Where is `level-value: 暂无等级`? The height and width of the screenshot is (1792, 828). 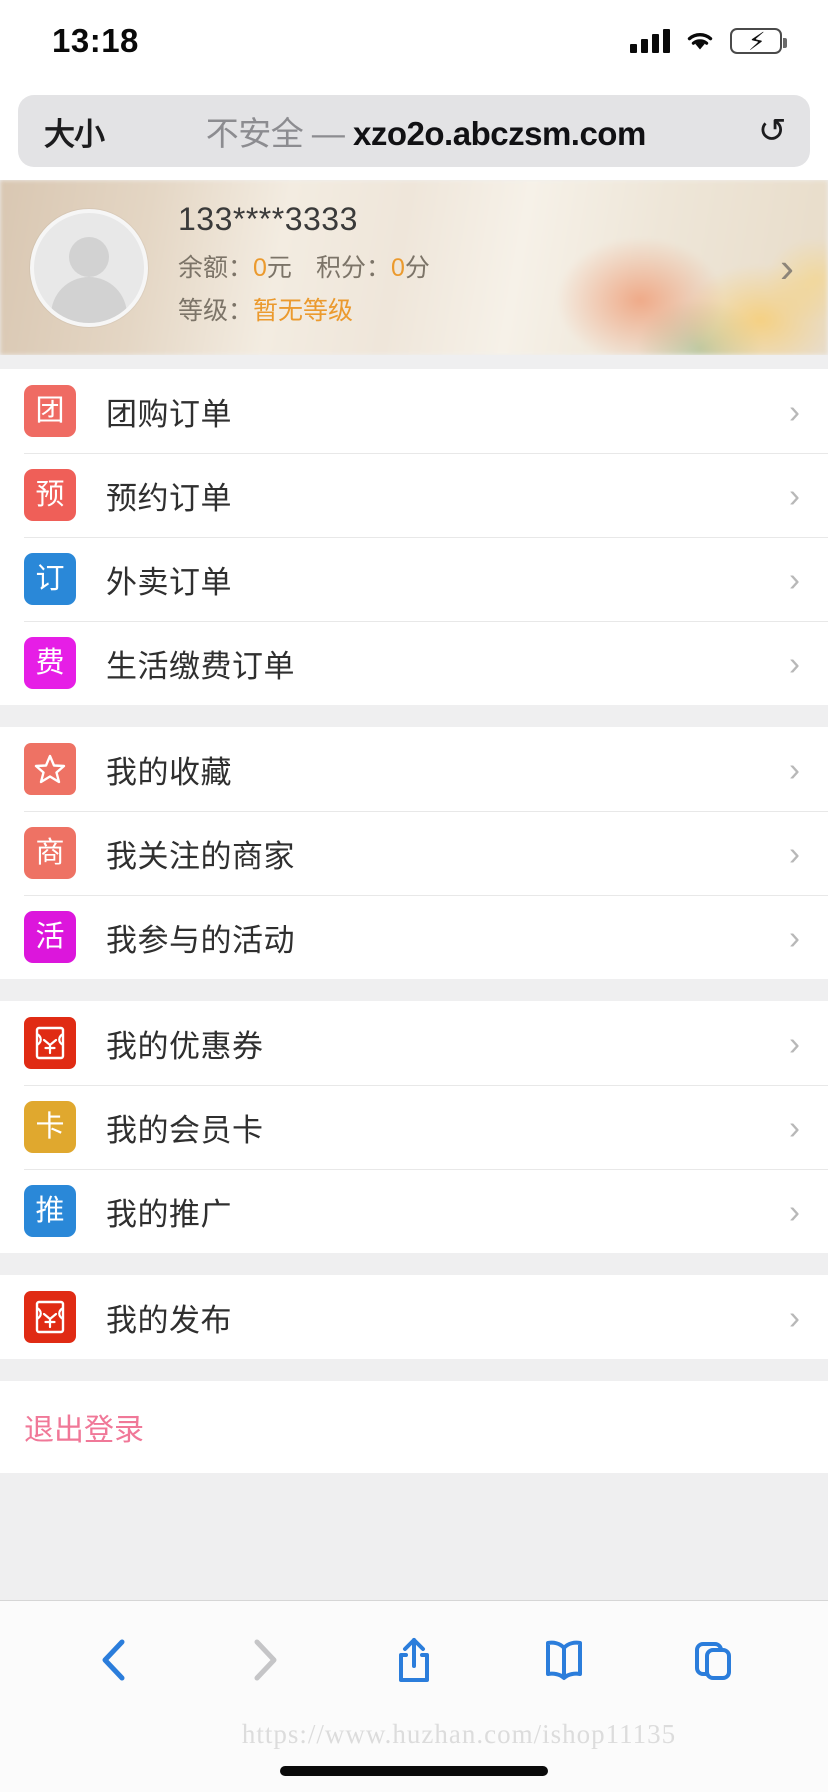 level-value: 暂无等级 is located at coordinates (303, 311).